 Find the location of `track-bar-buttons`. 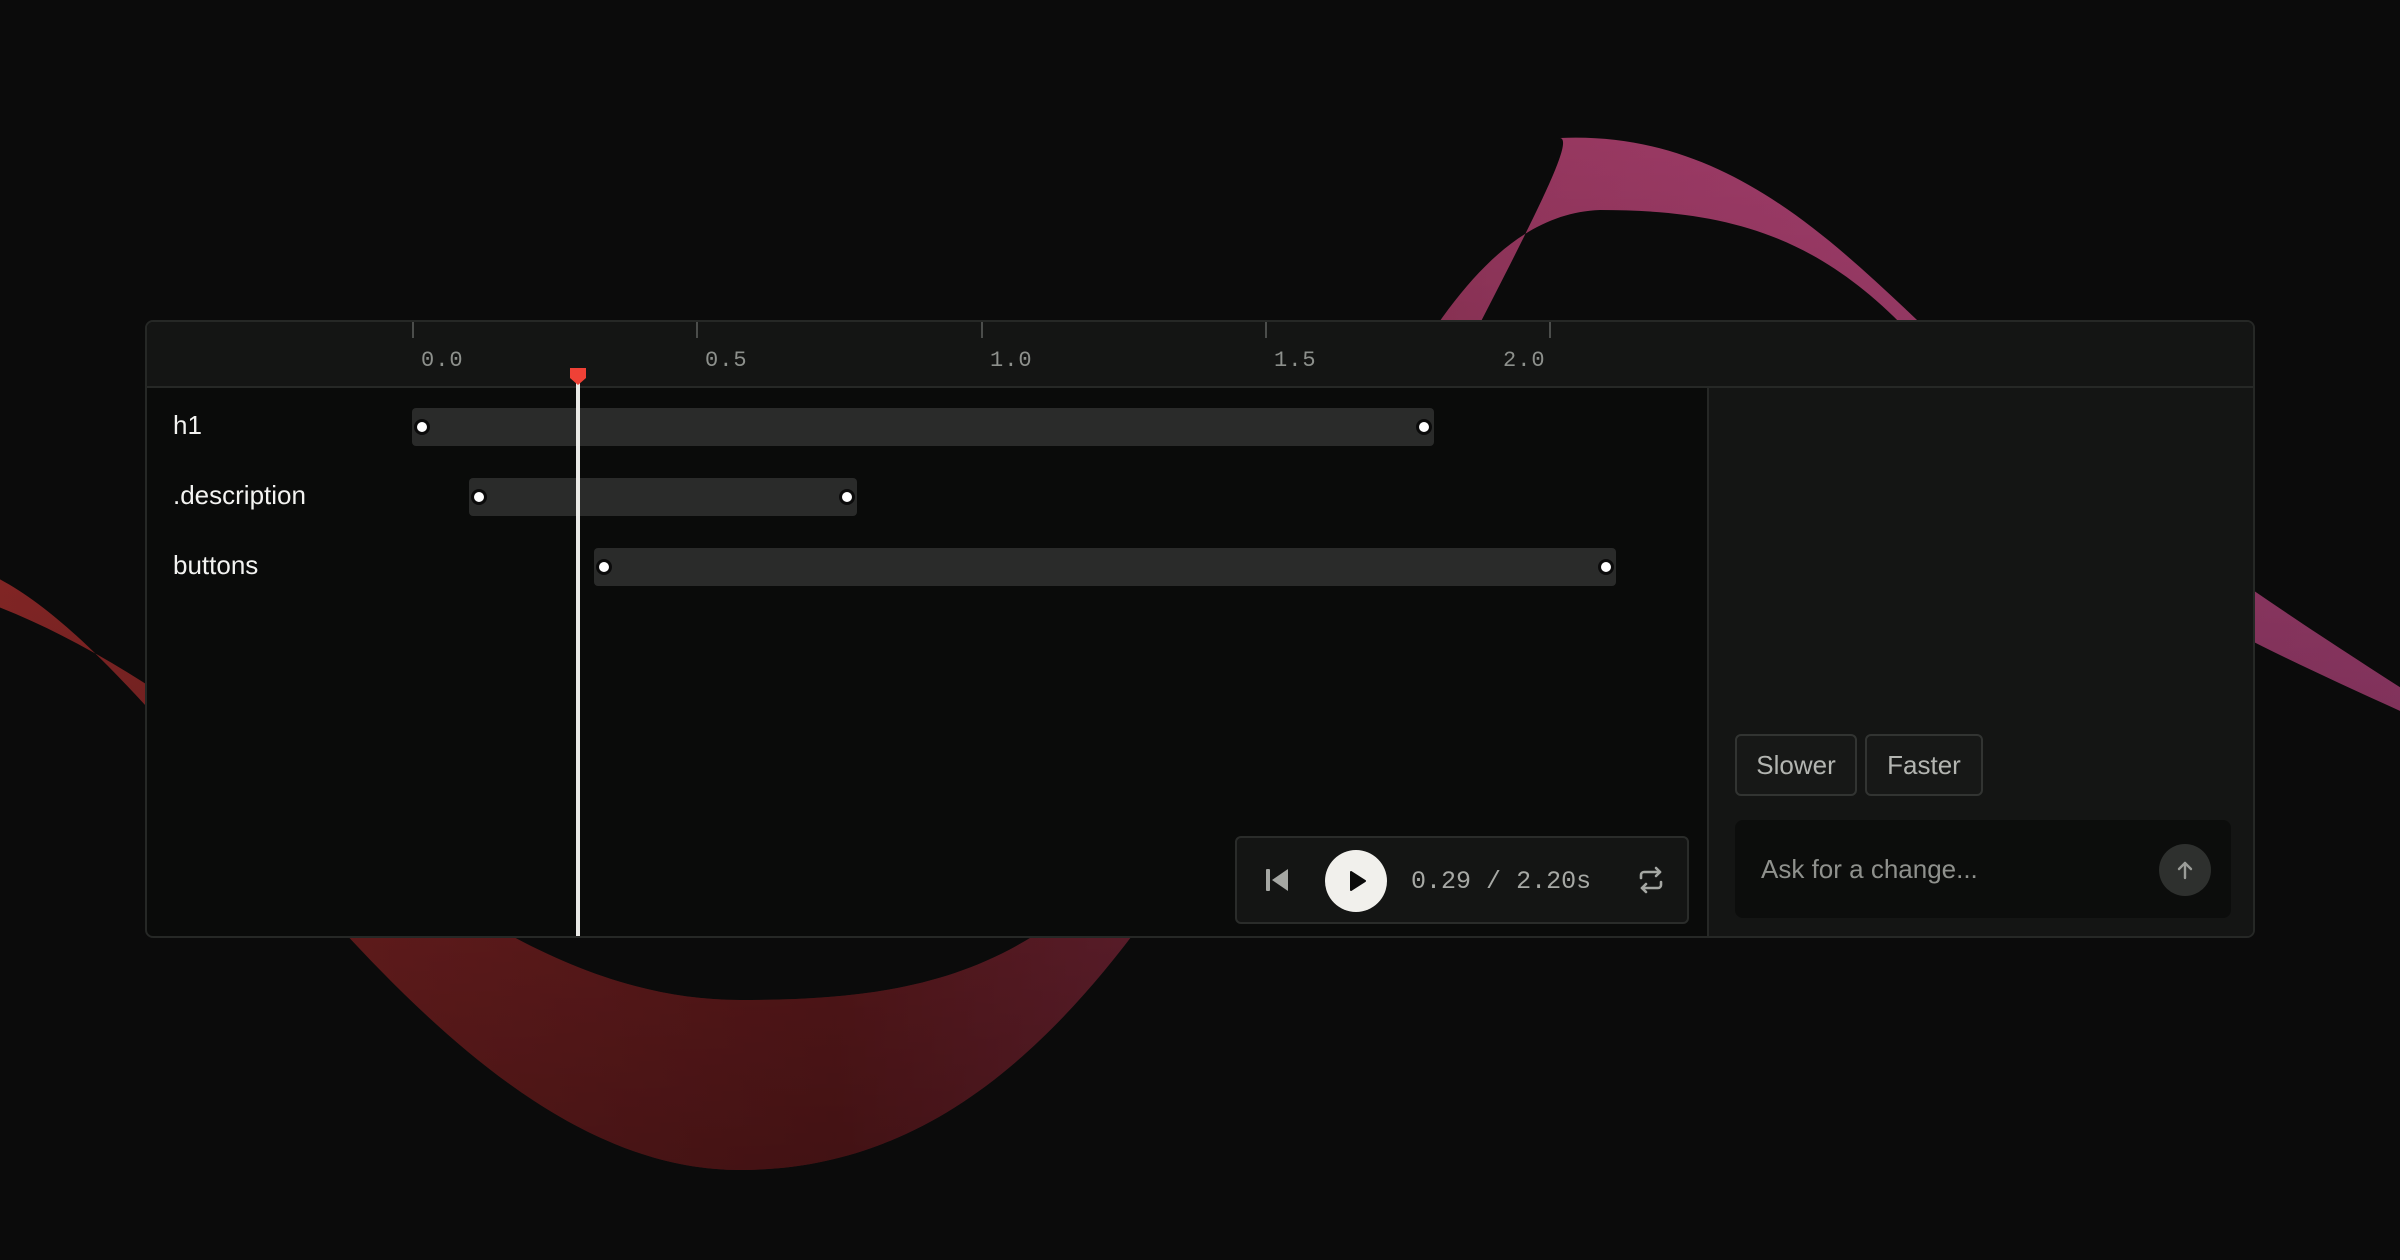

track-bar-buttons is located at coordinates (1105, 567).